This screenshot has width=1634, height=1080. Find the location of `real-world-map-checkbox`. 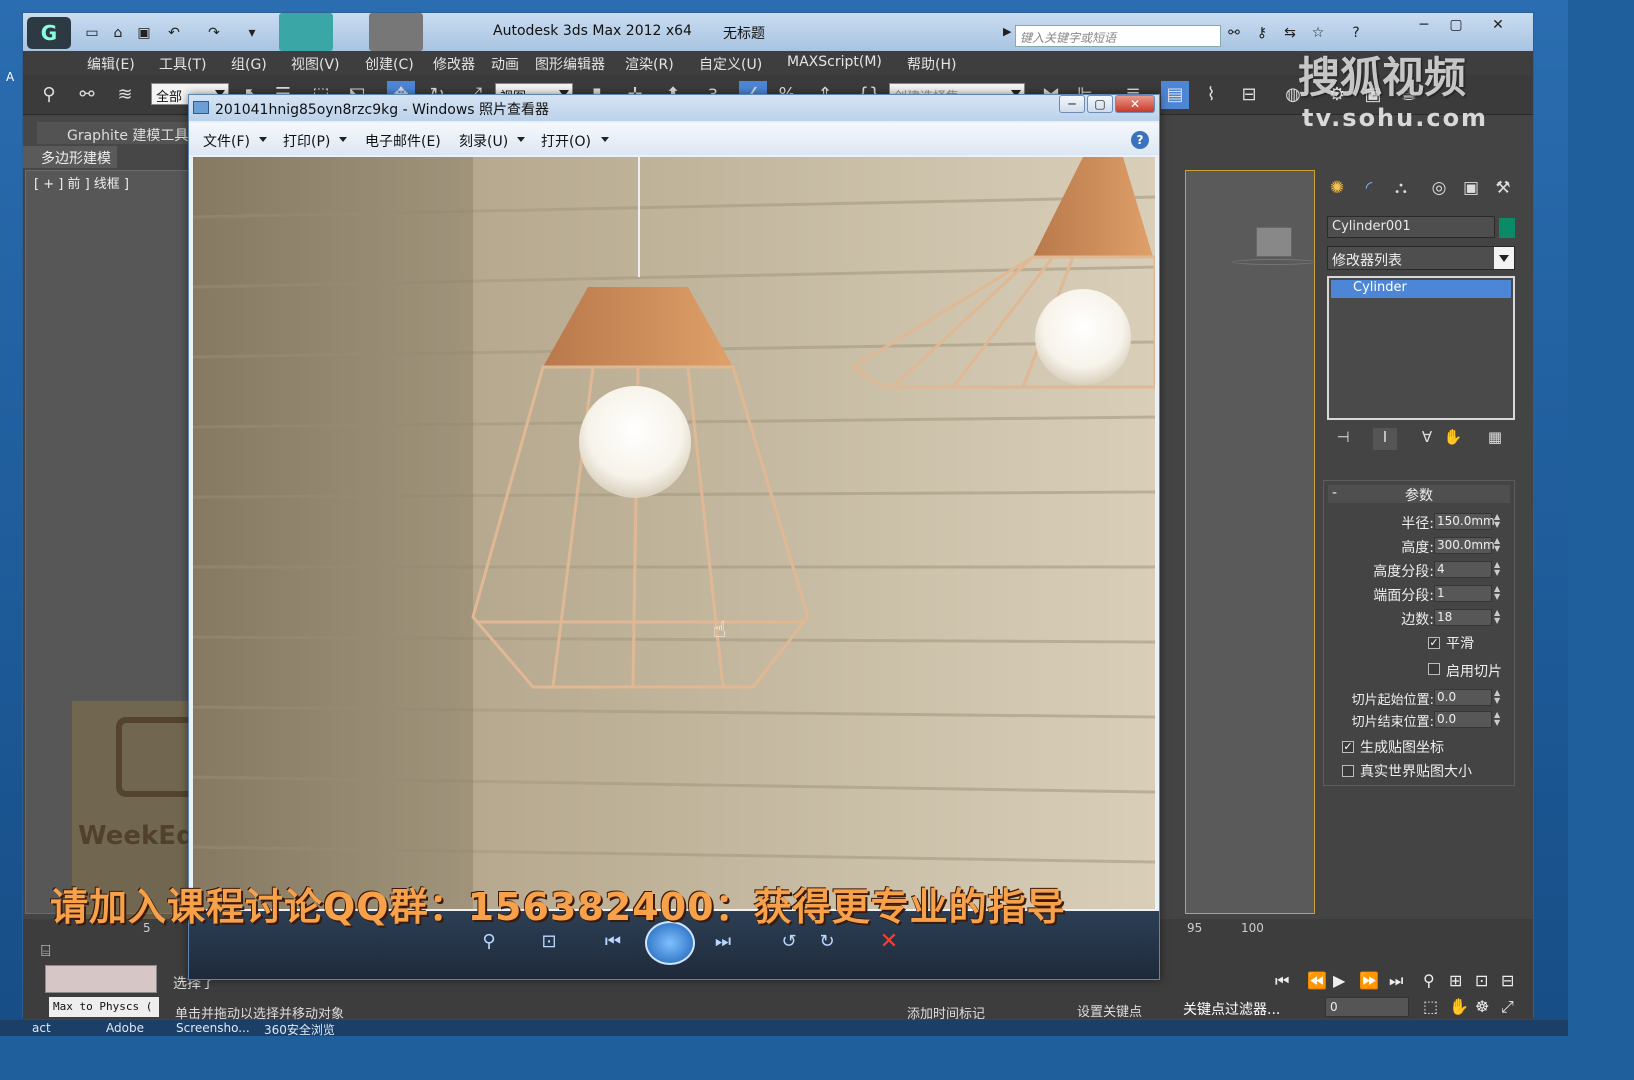

real-world-map-checkbox is located at coordinates (1348, 771).